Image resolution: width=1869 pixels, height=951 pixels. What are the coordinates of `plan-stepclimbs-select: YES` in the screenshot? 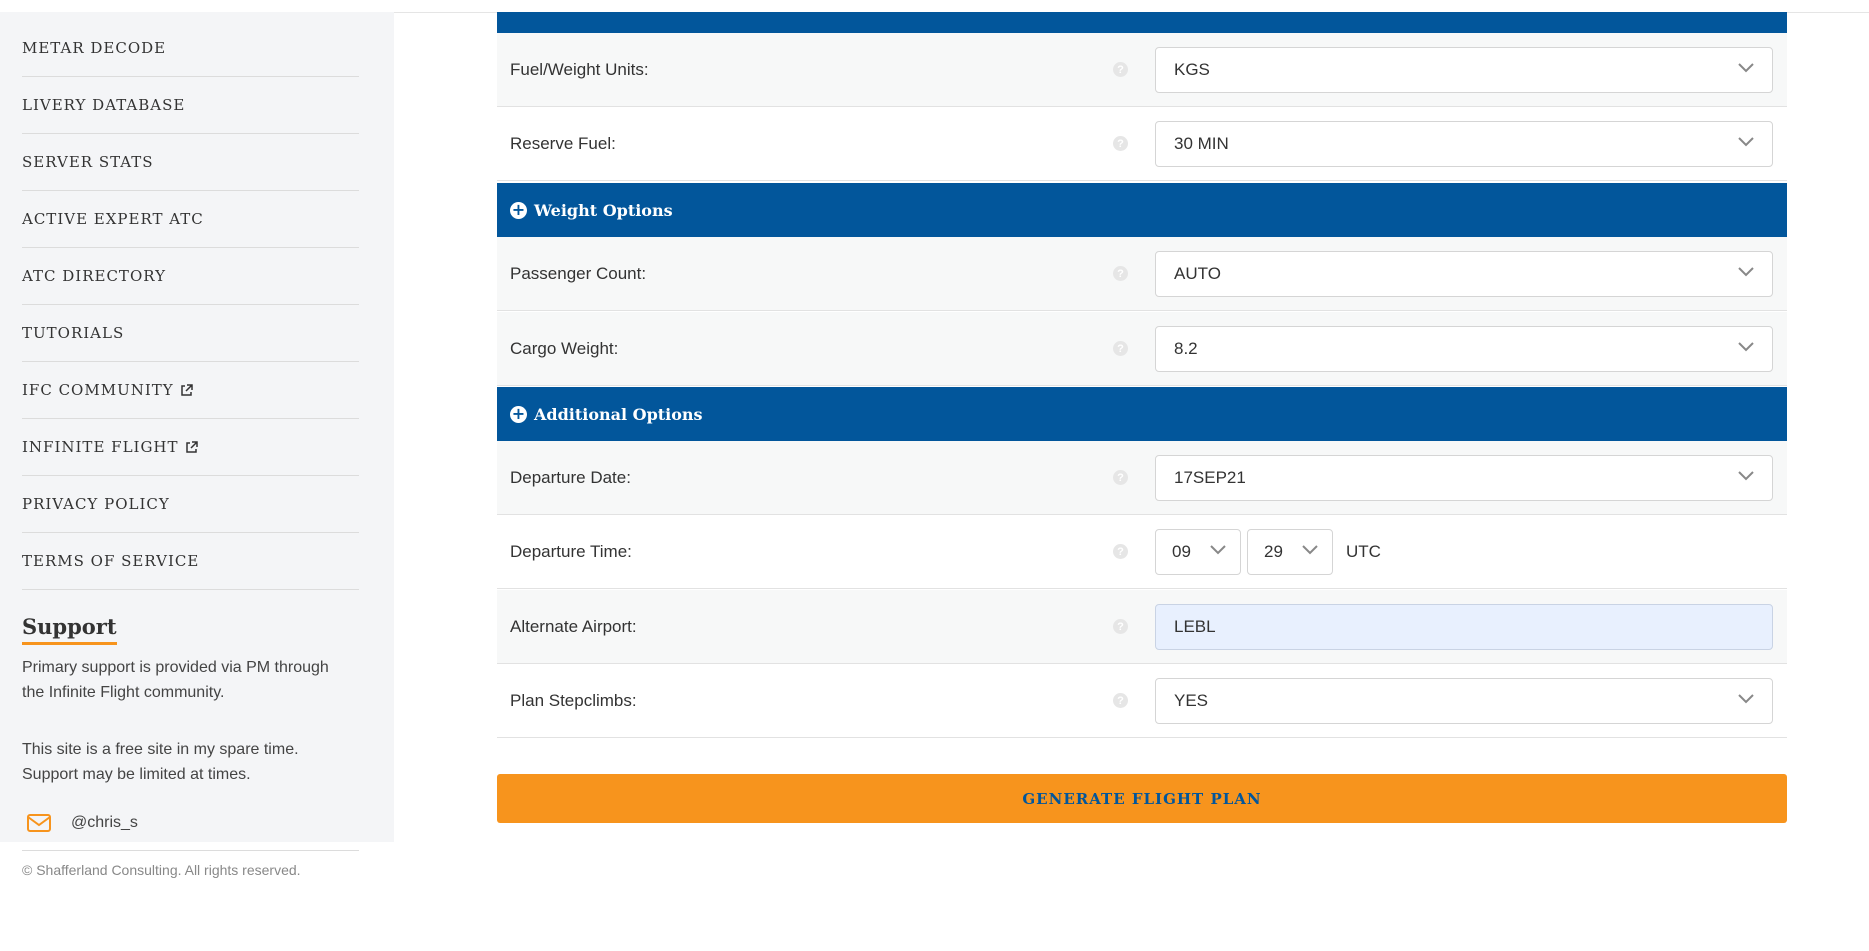 It's located at (1464, 700).